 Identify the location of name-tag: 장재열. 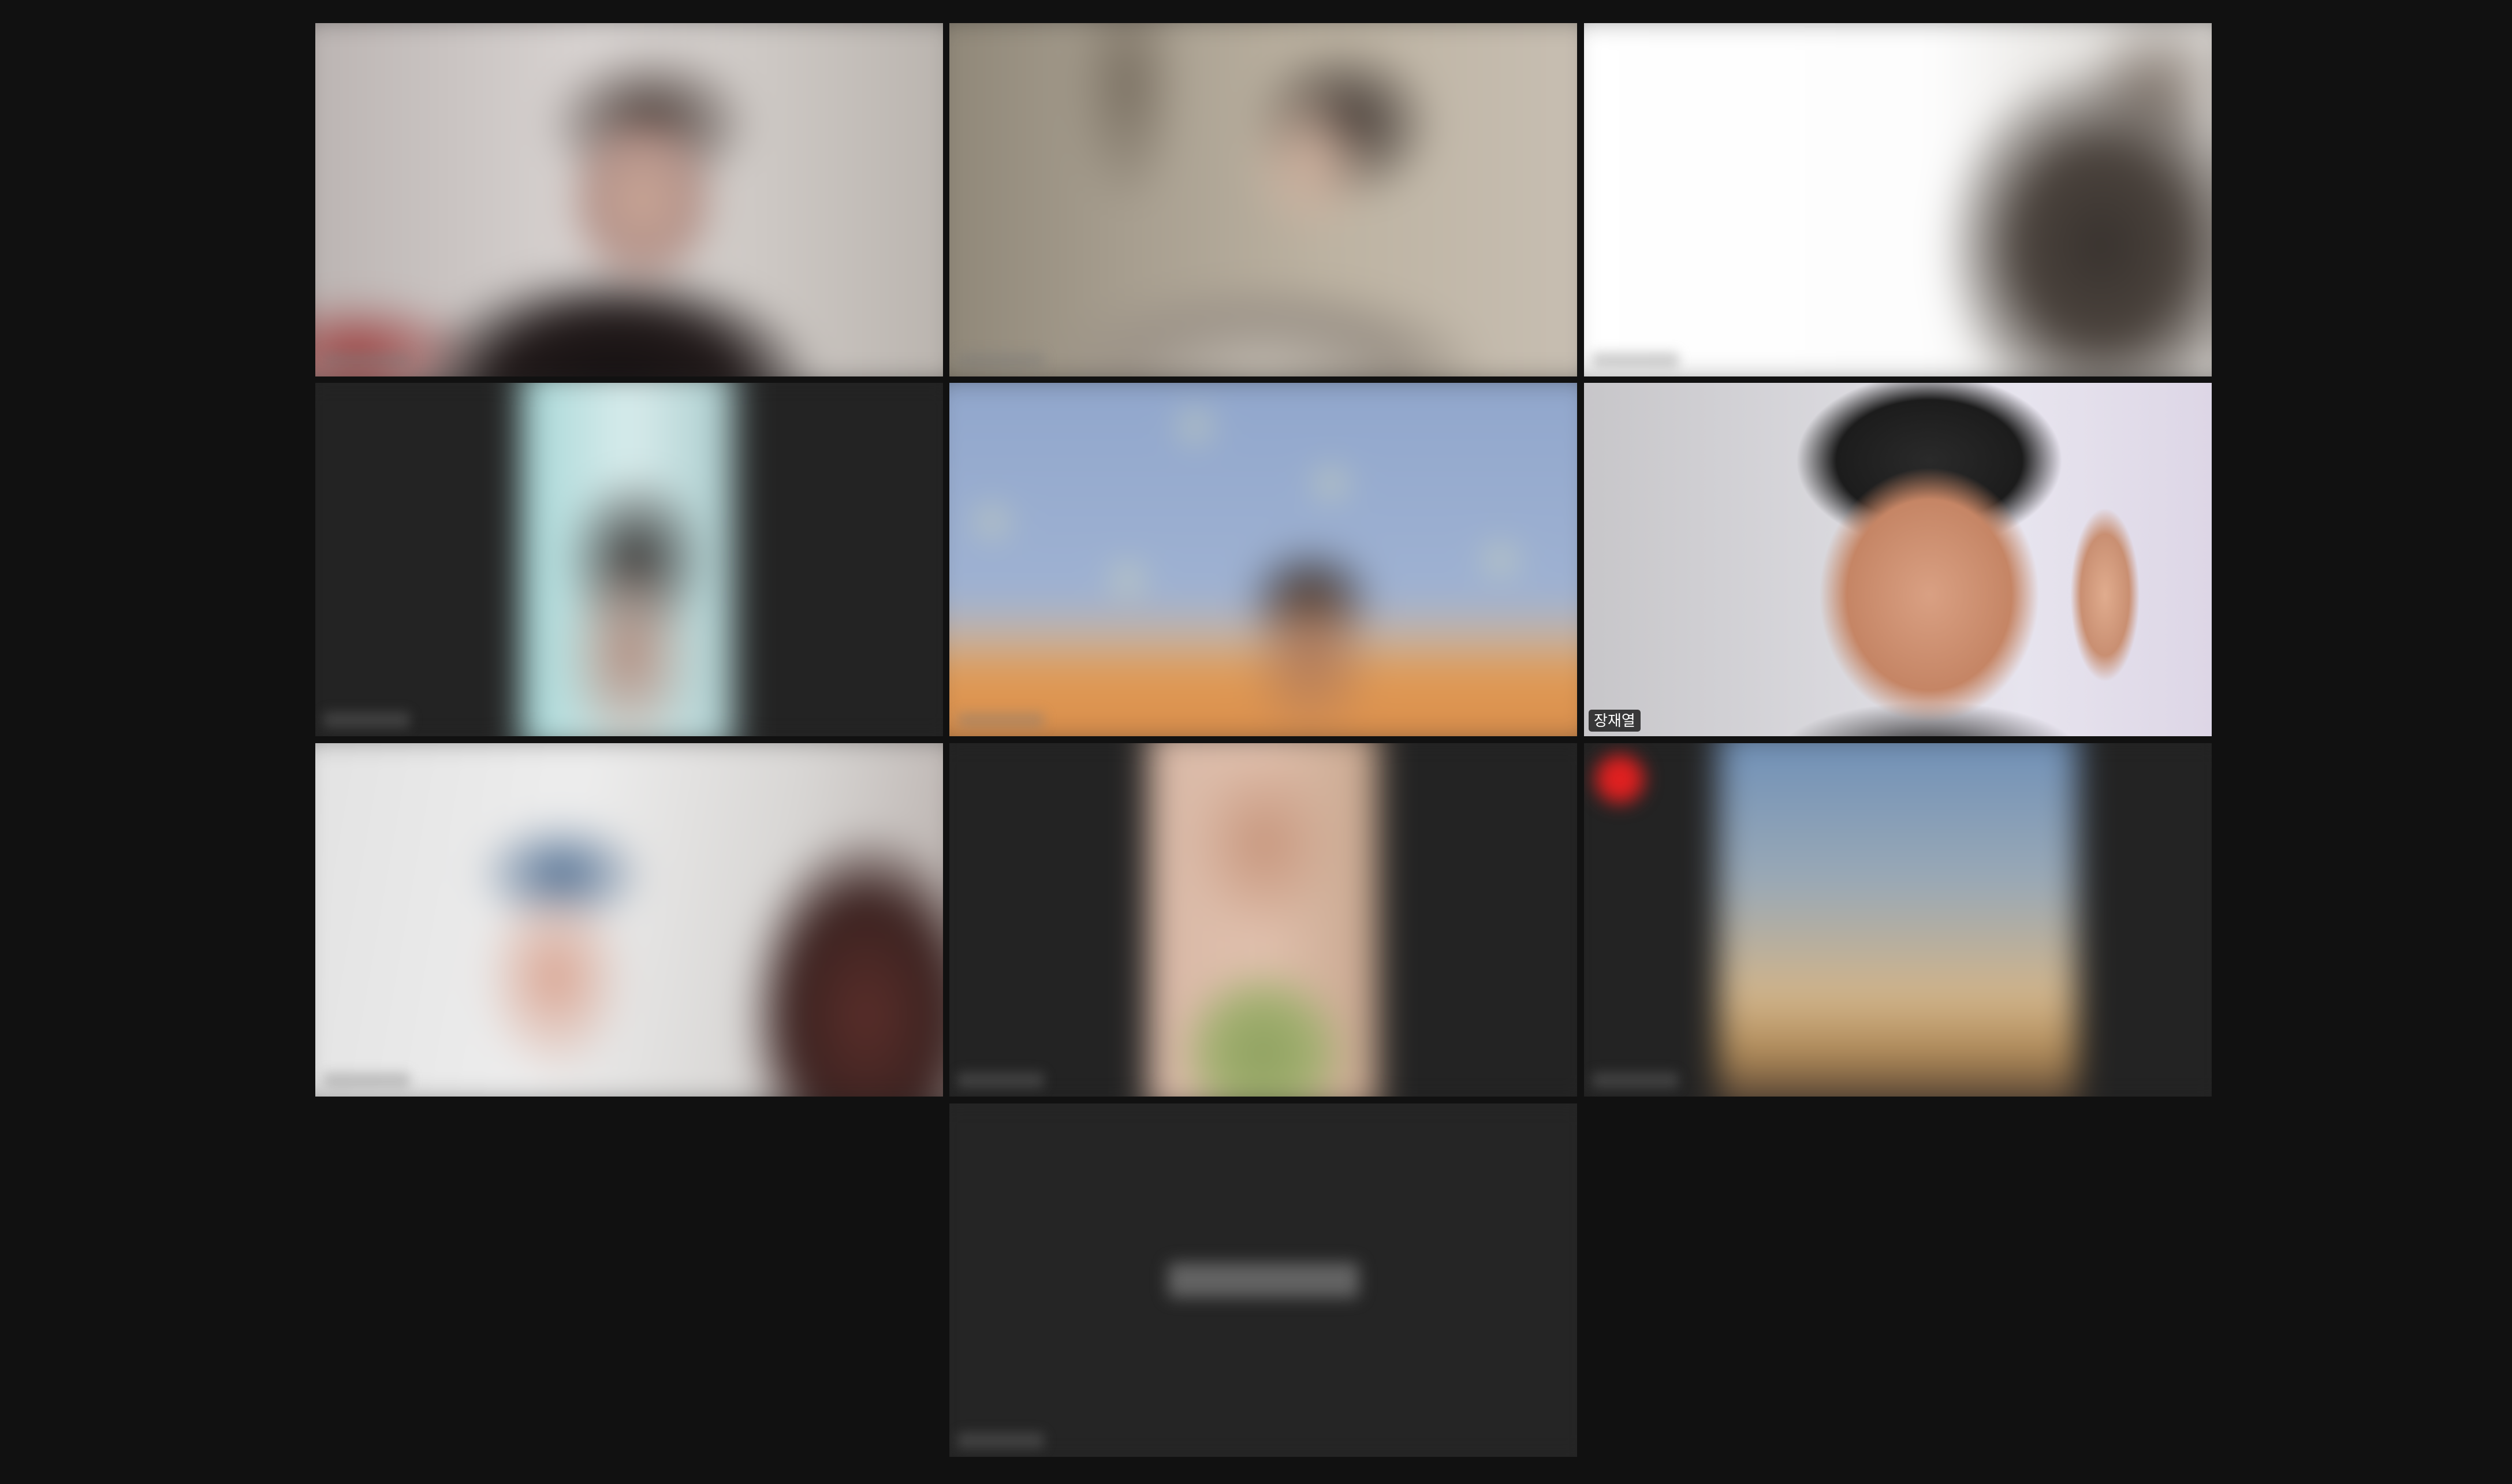
(1615, 721).